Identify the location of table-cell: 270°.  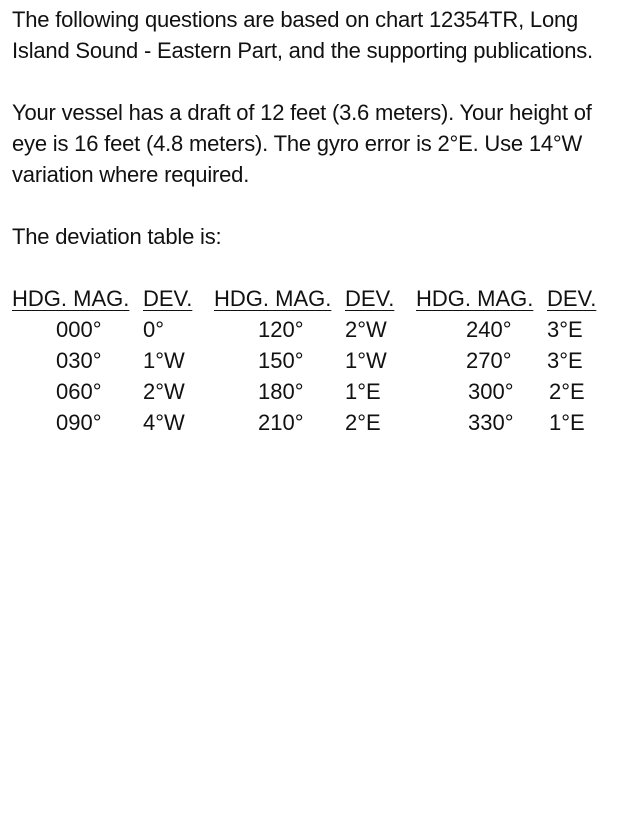
(489, 360).